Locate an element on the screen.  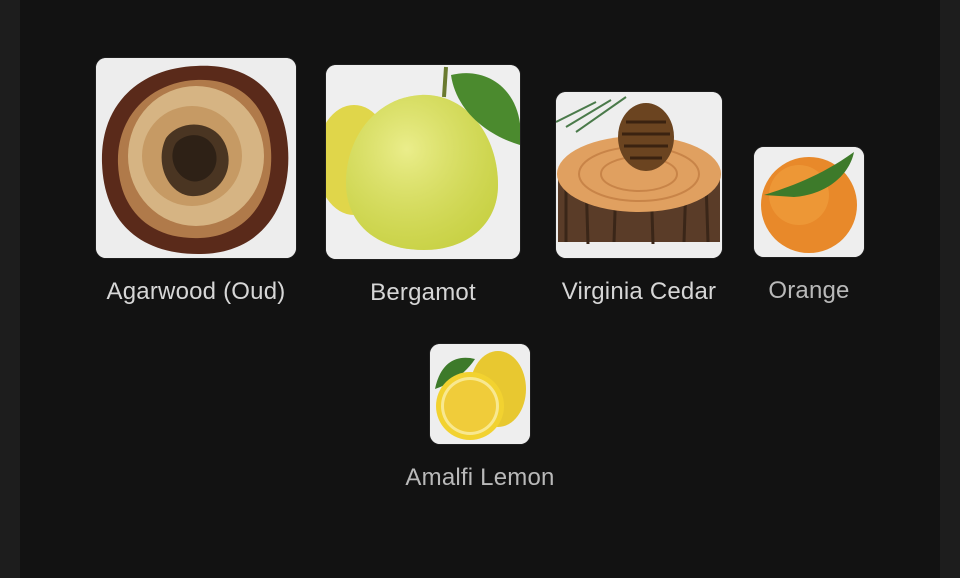
note-label: Virginia Cedar is located at coordinates (639, 291).